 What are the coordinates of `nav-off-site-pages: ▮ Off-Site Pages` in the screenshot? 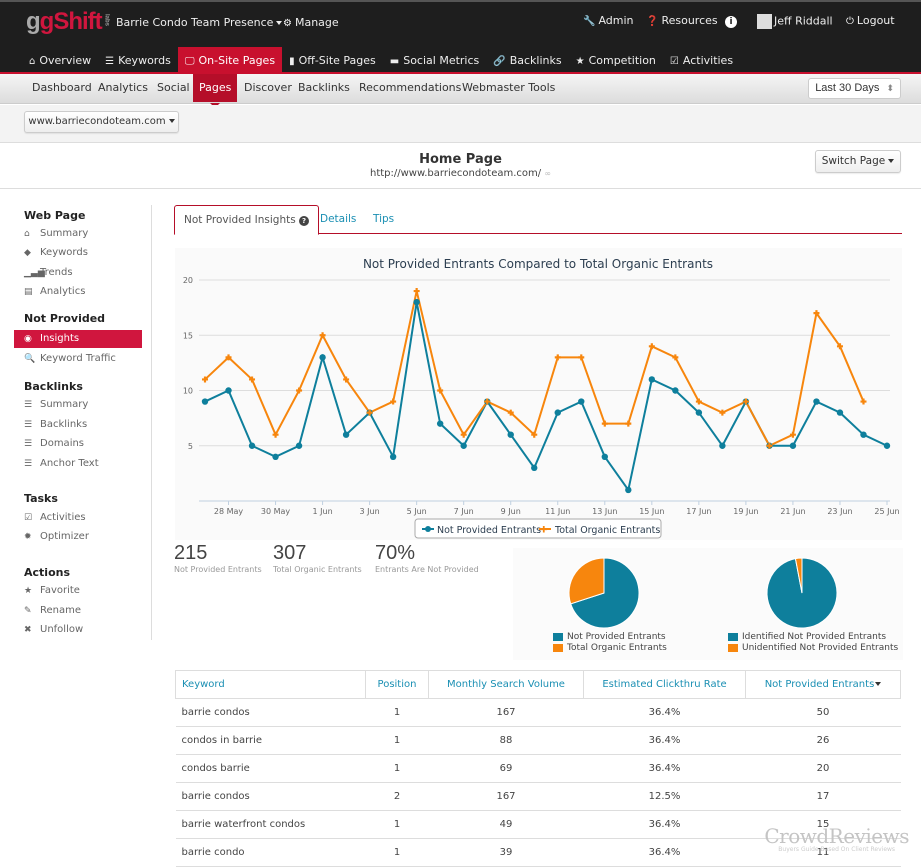 It's located at (332, 60).